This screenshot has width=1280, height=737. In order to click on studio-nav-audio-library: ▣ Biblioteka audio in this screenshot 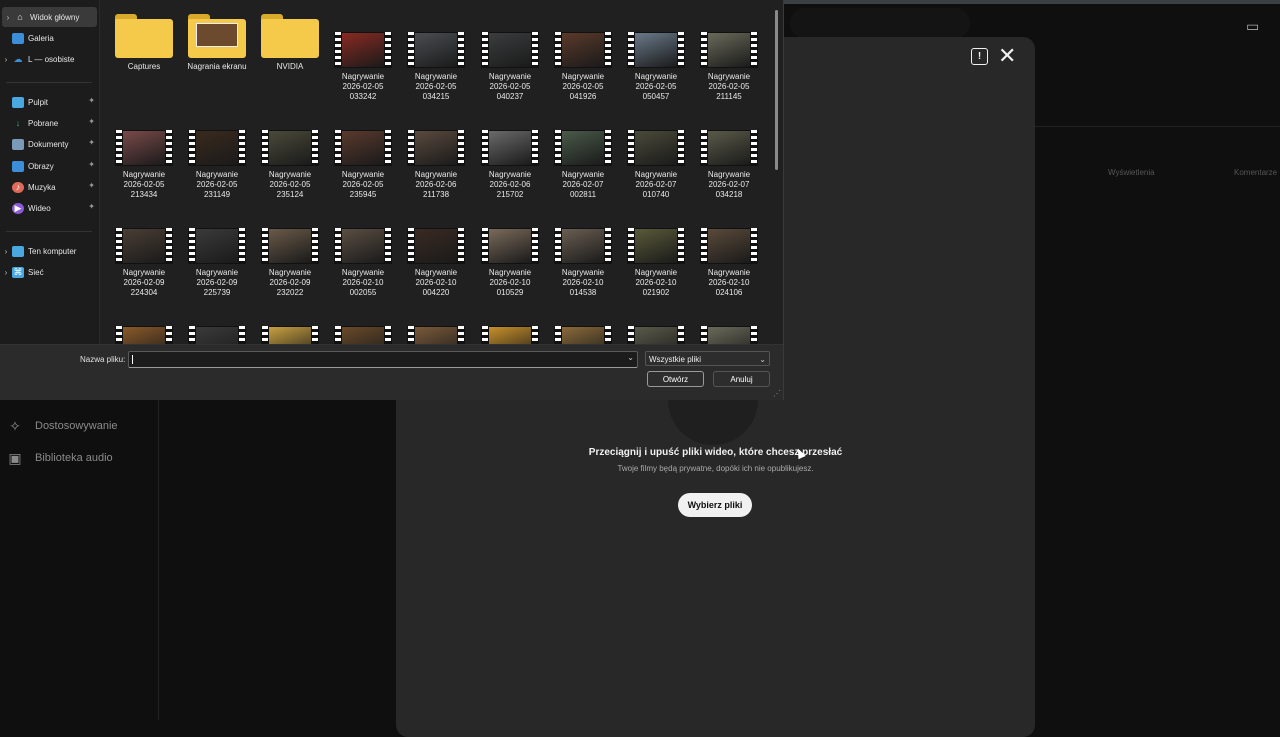, I will do `click(79, 458)`.